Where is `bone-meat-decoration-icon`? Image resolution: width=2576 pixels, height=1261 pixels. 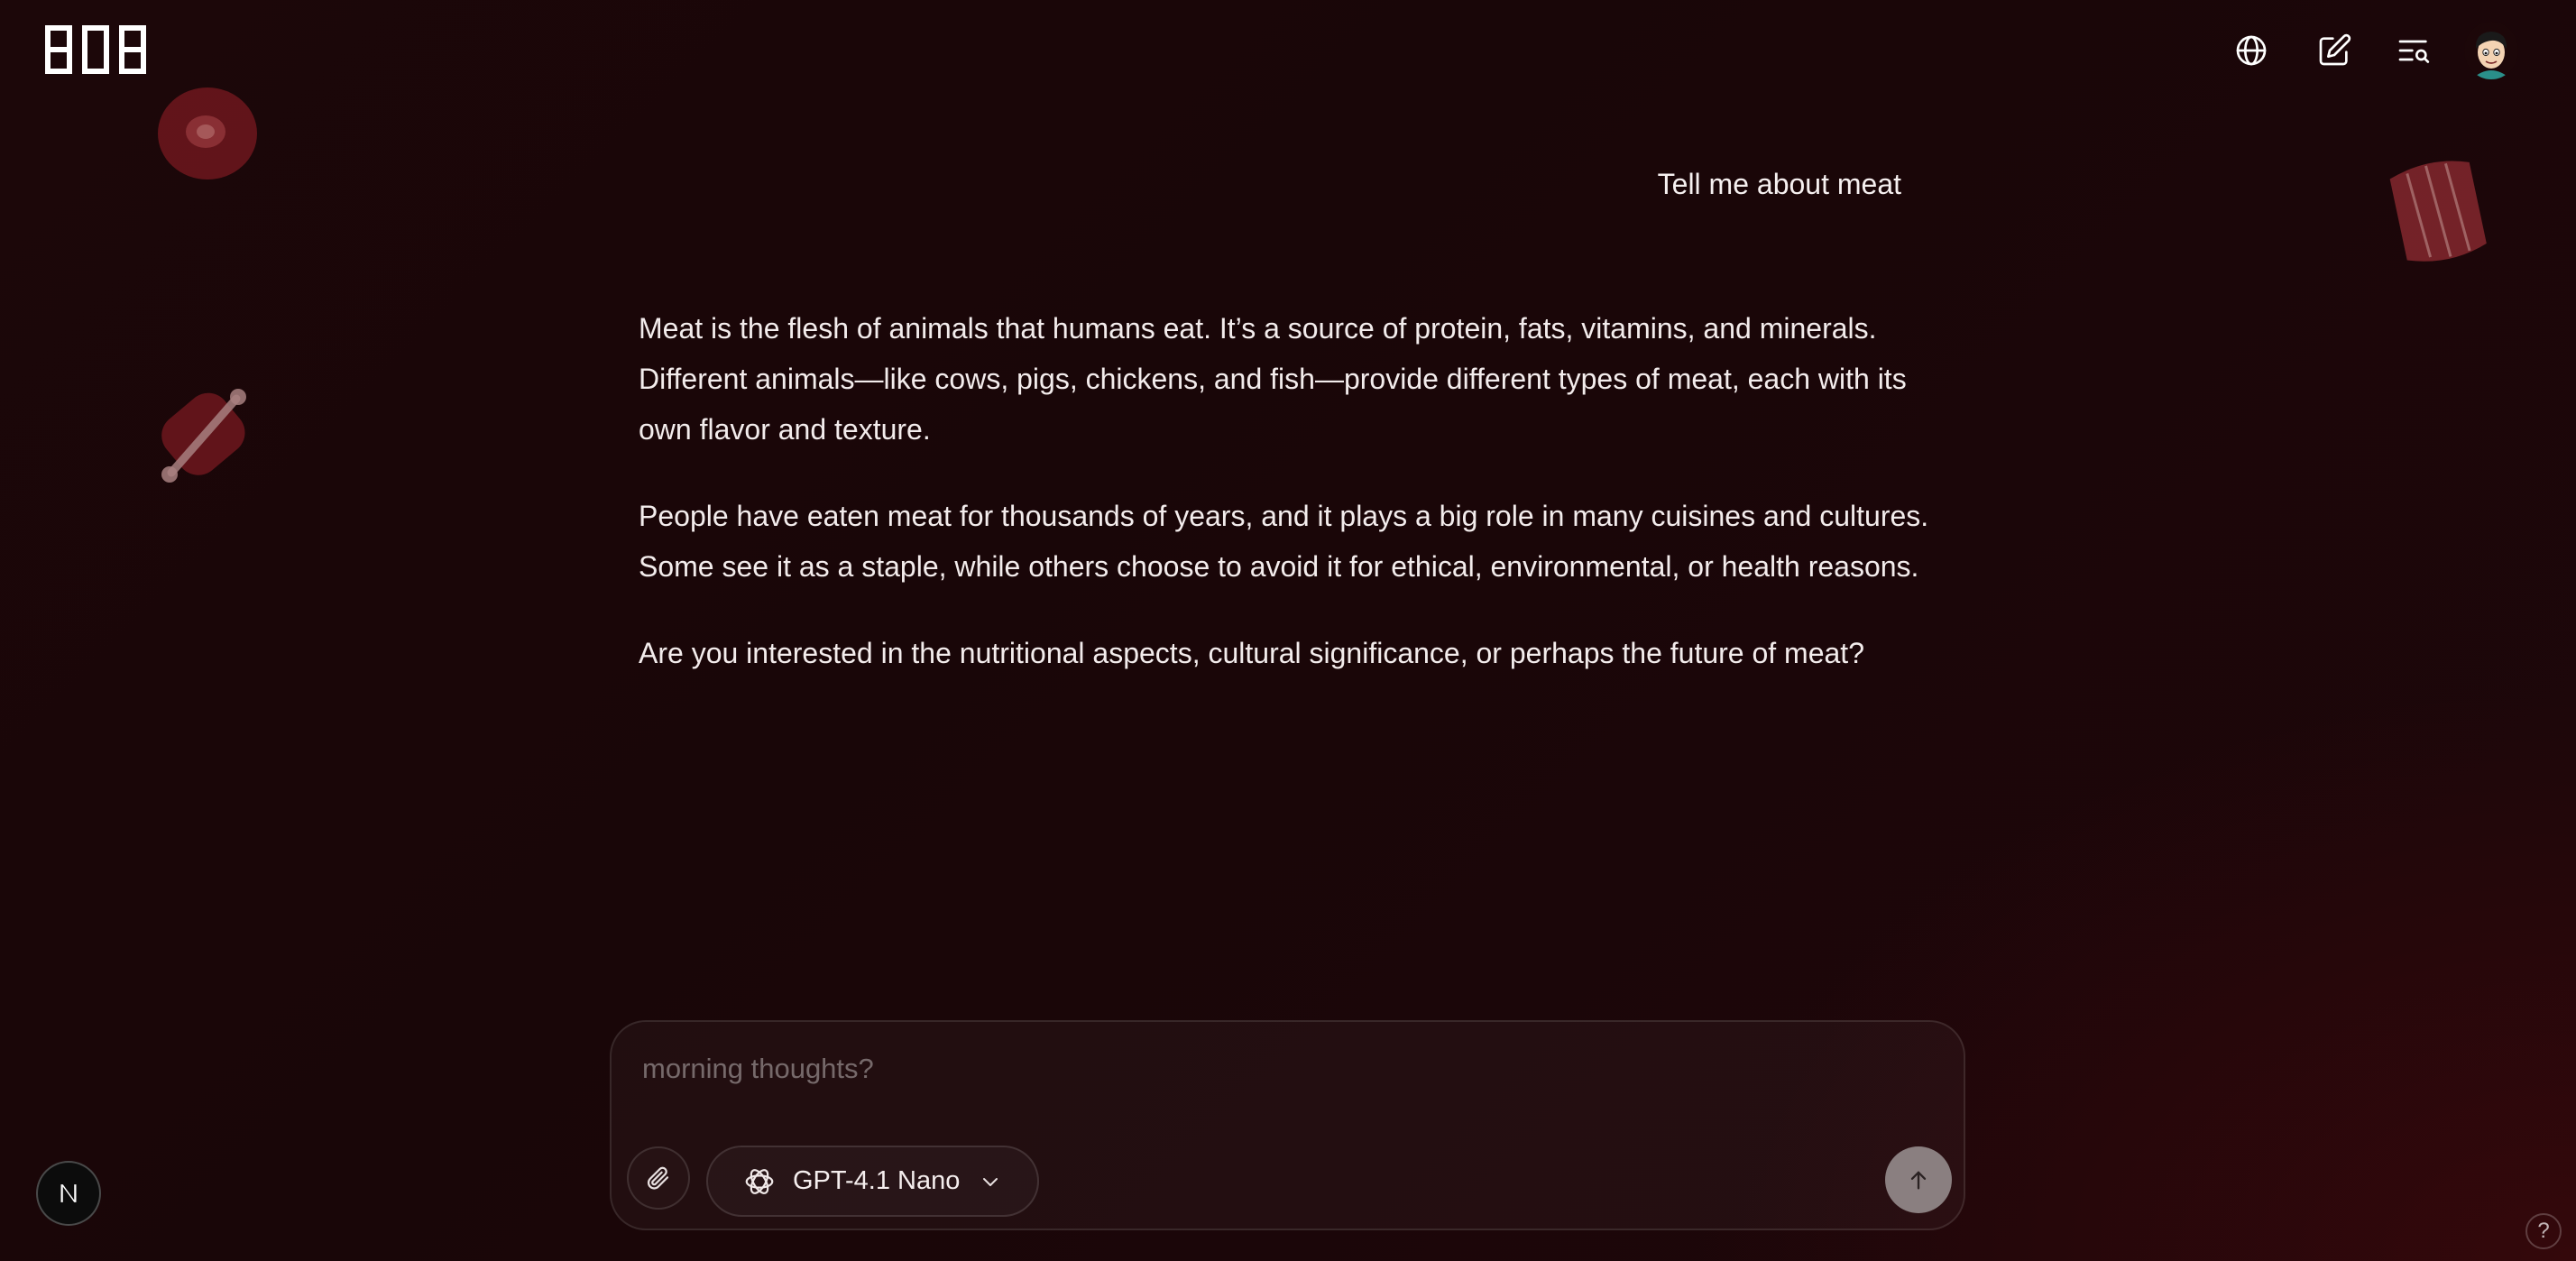 bone-meat-decoration-icon is located at coordinates (203, 436).